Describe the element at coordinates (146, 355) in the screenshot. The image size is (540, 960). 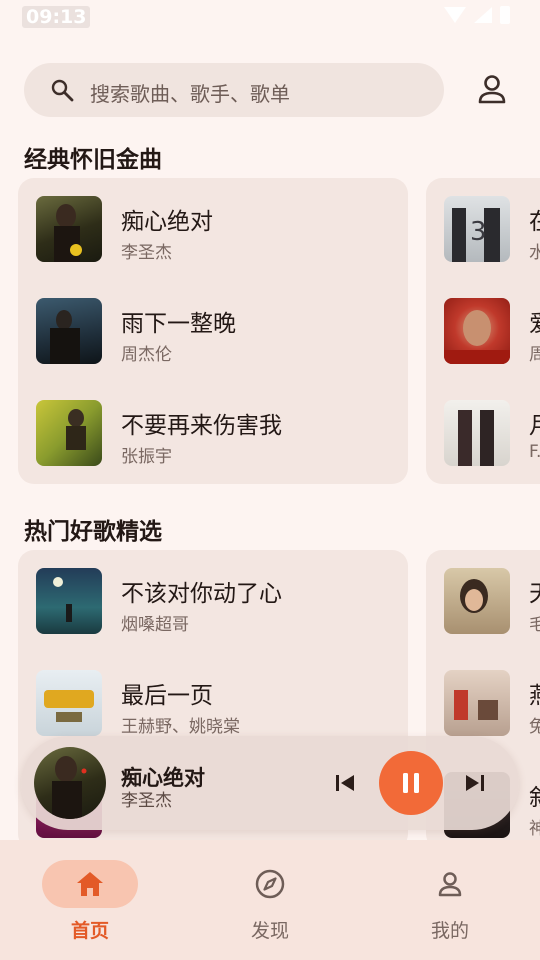
I see `song-artist: 周杰伦` at that location.